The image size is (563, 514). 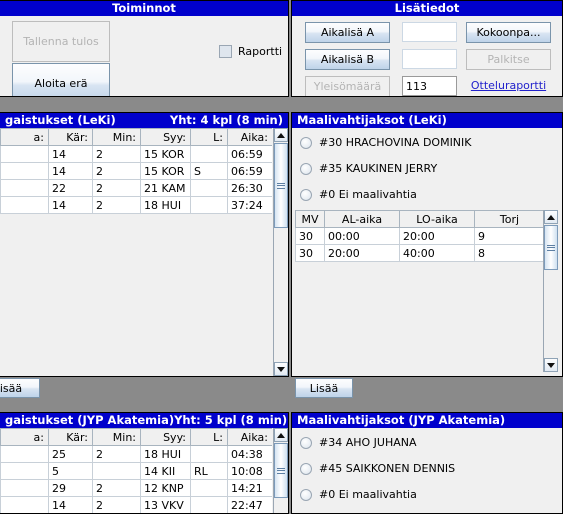 What do you see at coordinates (61, 41) in the screenshot?
I see `save-result-button: Tallenna tulos` at bounding box center [61, 41].